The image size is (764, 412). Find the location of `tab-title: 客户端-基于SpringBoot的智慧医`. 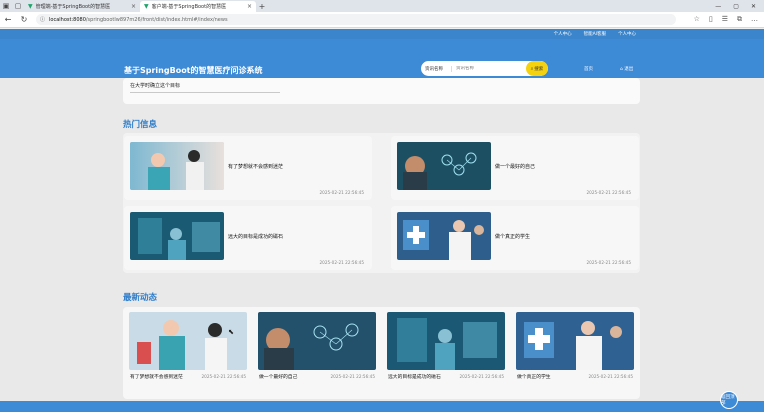

tab-title: 客户端-基于SpringBoot的智慧医 is located at coordinates (189, 7).